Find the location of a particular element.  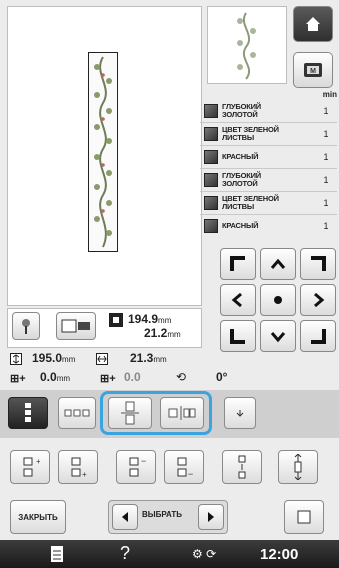

select-next-button is located at coordinates (211, 517).